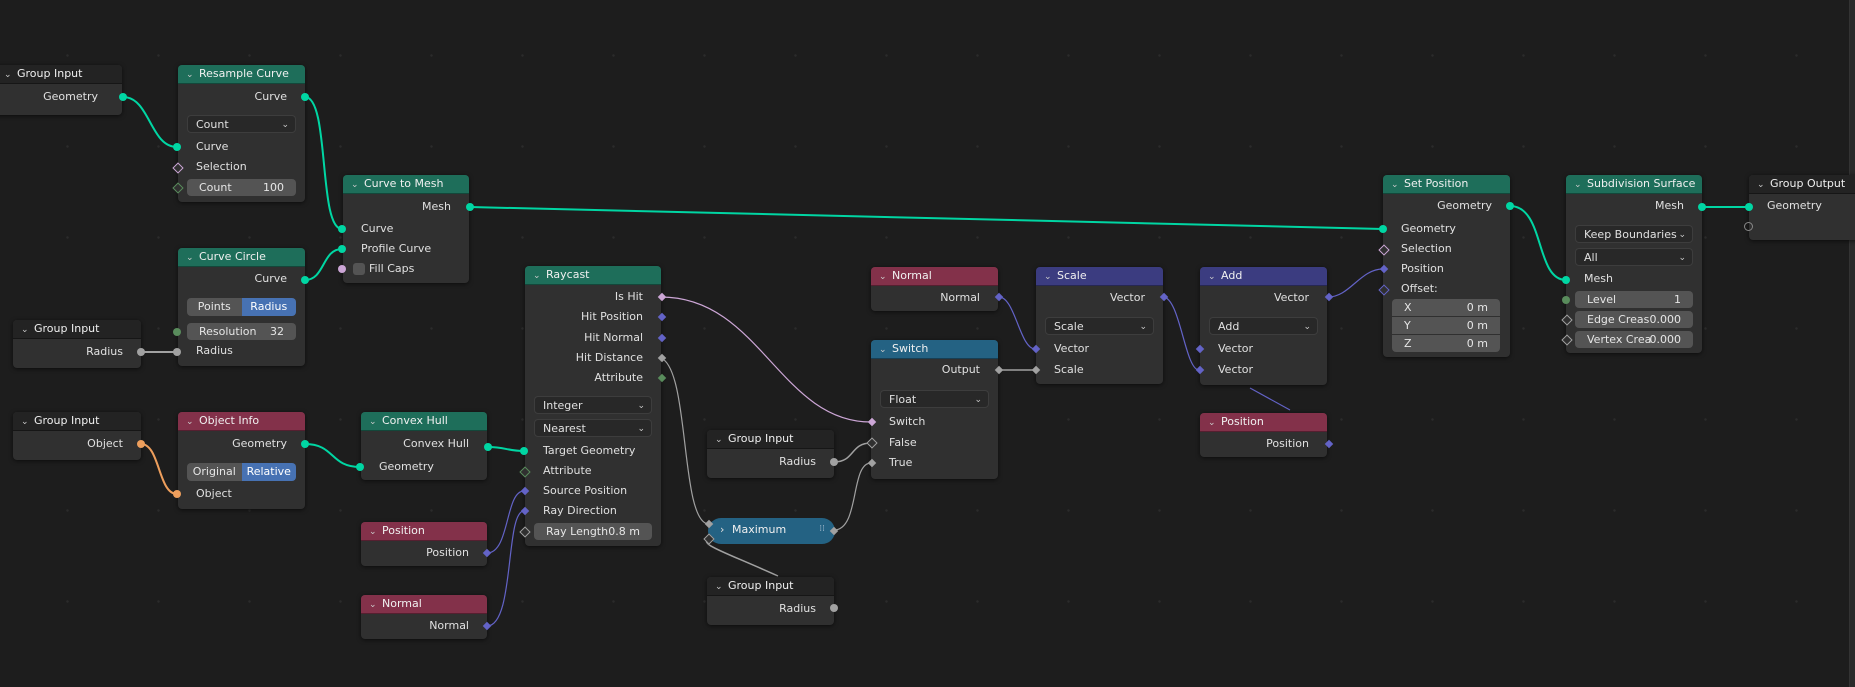 This screenshot has height=687, width=1855. I want to click on node-header: ⌄ Object Info, so click(241, 421).